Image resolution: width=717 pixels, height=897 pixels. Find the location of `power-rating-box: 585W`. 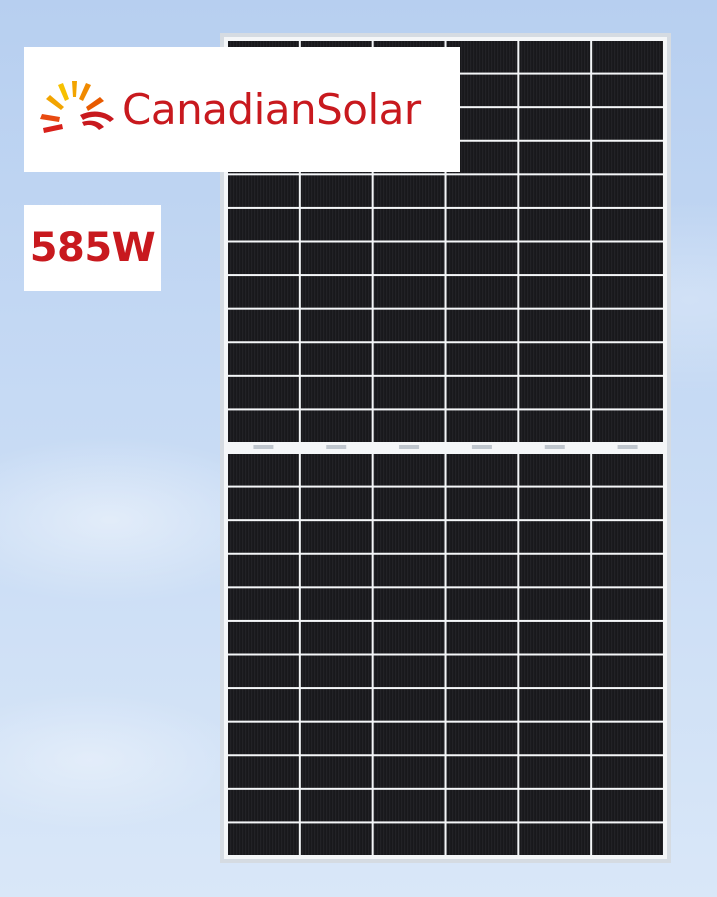

power-rating-box: 585W is located at coordinates (92, 248).